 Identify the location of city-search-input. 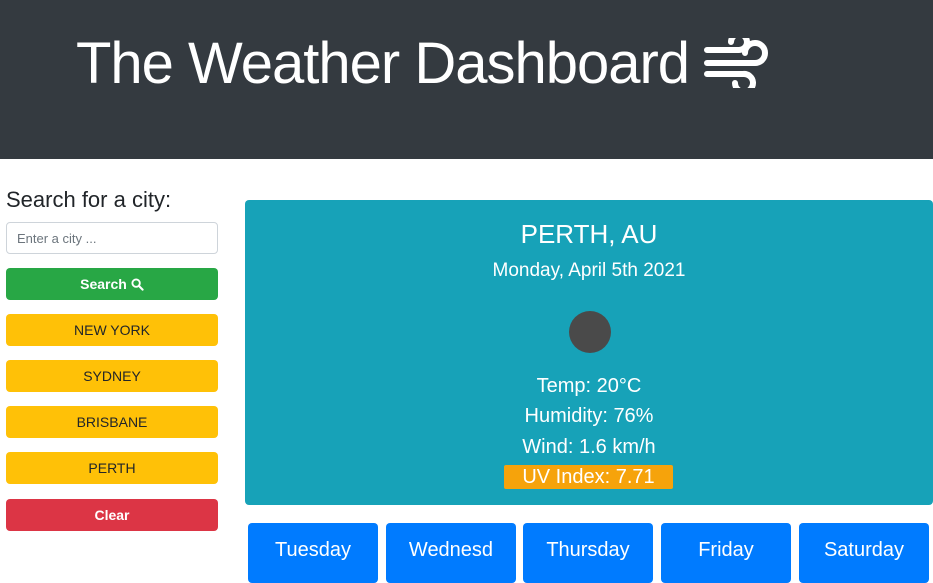
(112, 238).